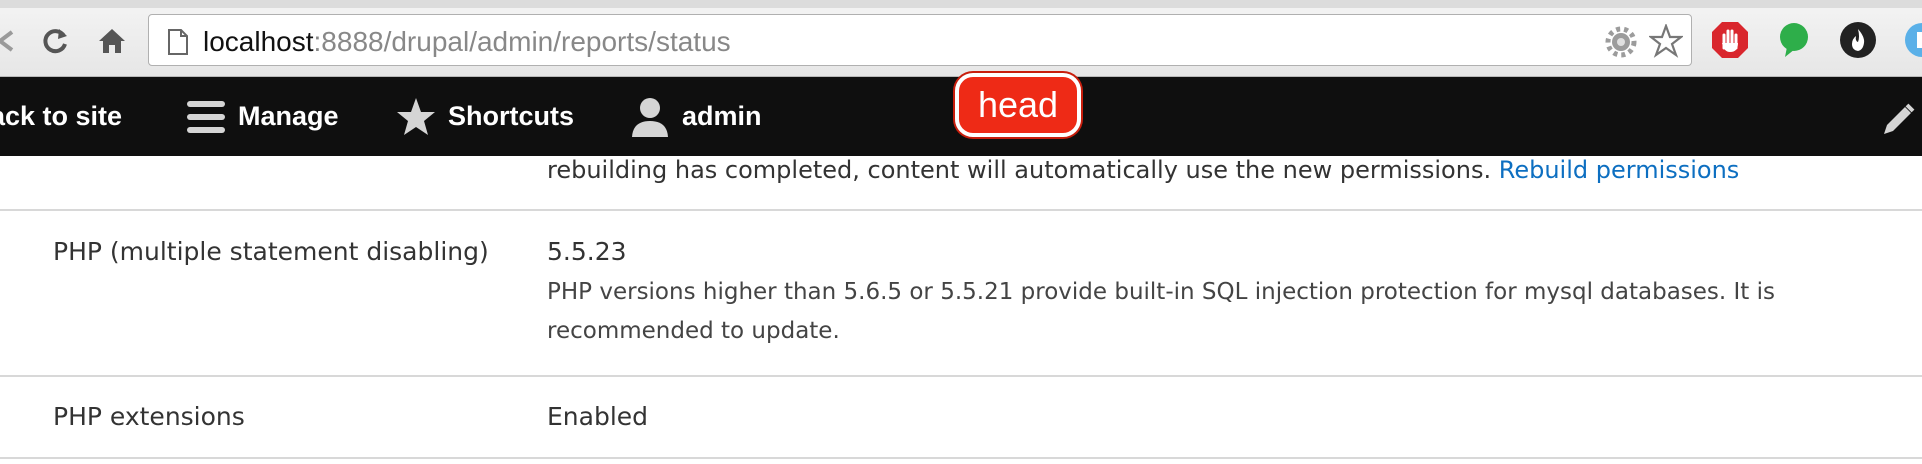 This screenshot has height=464, width=1922. I want to click on back-to-site-label: ack to site, so click(61, 116).